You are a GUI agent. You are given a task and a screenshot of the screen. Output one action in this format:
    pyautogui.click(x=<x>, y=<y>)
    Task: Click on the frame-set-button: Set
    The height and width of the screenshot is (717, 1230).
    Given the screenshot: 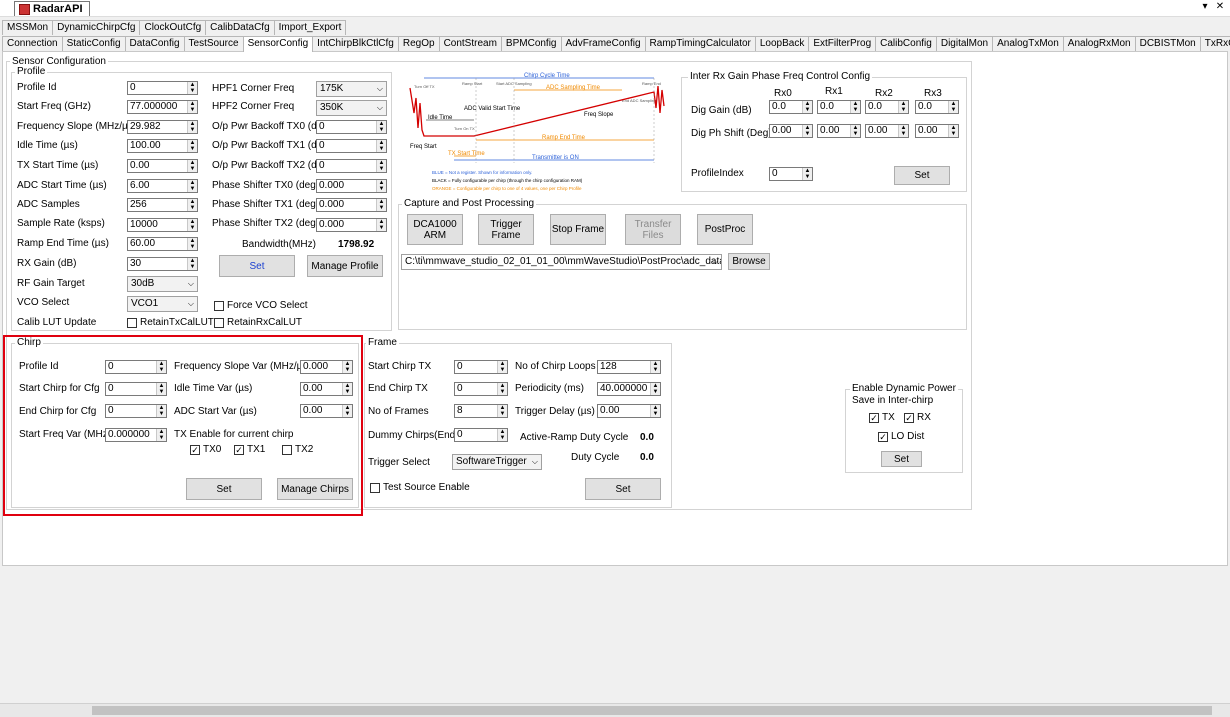 What is the action you would take?
    pyautogui.click(x=623, y=489)
    